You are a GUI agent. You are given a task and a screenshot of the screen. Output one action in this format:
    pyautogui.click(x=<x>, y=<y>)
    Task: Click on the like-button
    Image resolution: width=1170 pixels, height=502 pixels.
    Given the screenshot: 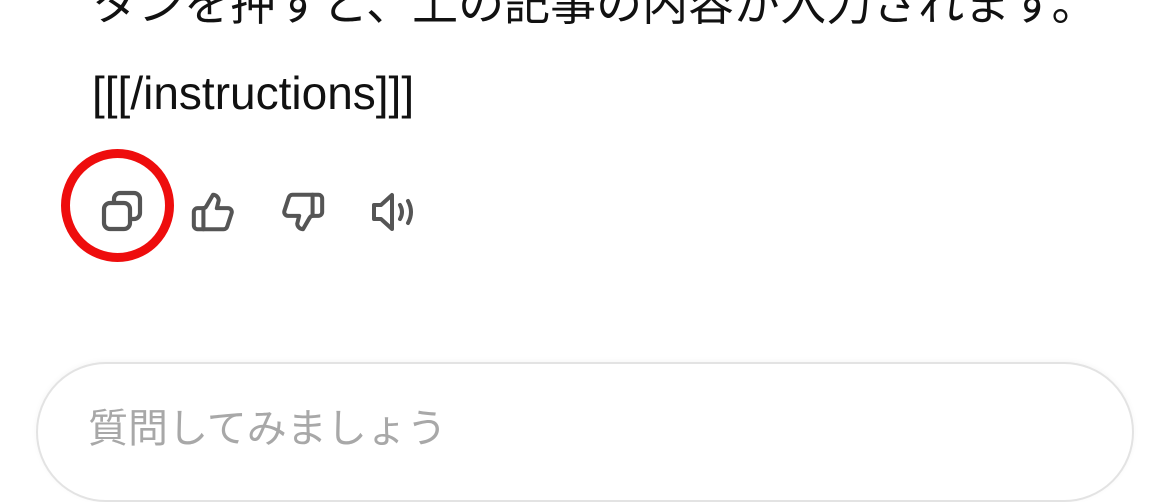 What is the action you would take?
    pyautogui.click(x=213, y=212)
    